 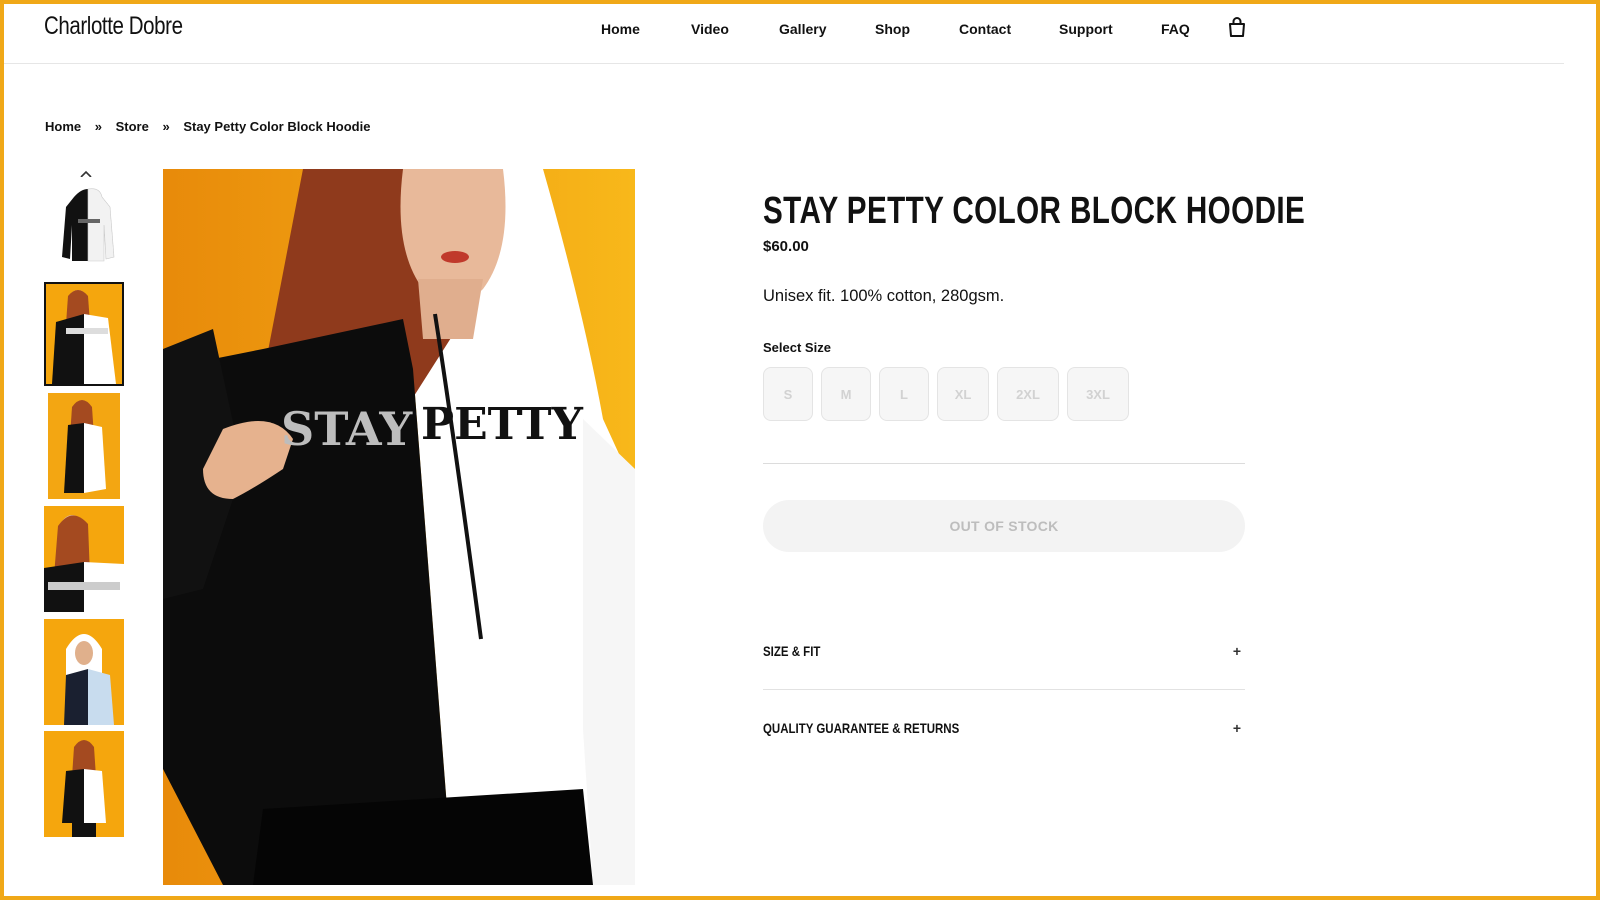 I want to click on size-selector: S M L XL 2XL 3XL, so click(x=1004, y=394).